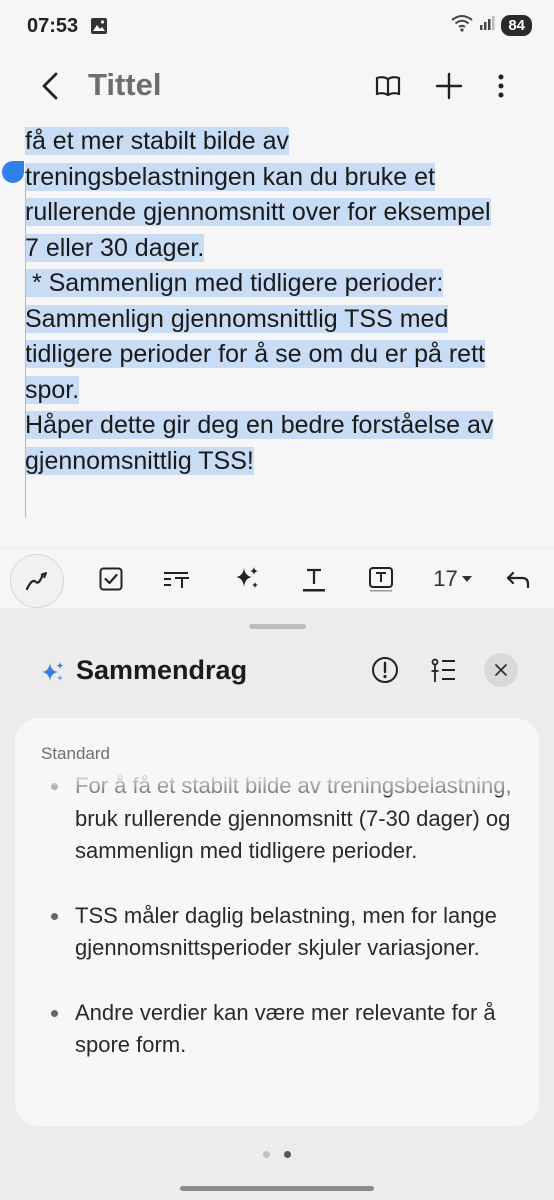  Describe the element at coordinates (445, 578) in the screenshot. I see `font-size-value: 17` at that location.